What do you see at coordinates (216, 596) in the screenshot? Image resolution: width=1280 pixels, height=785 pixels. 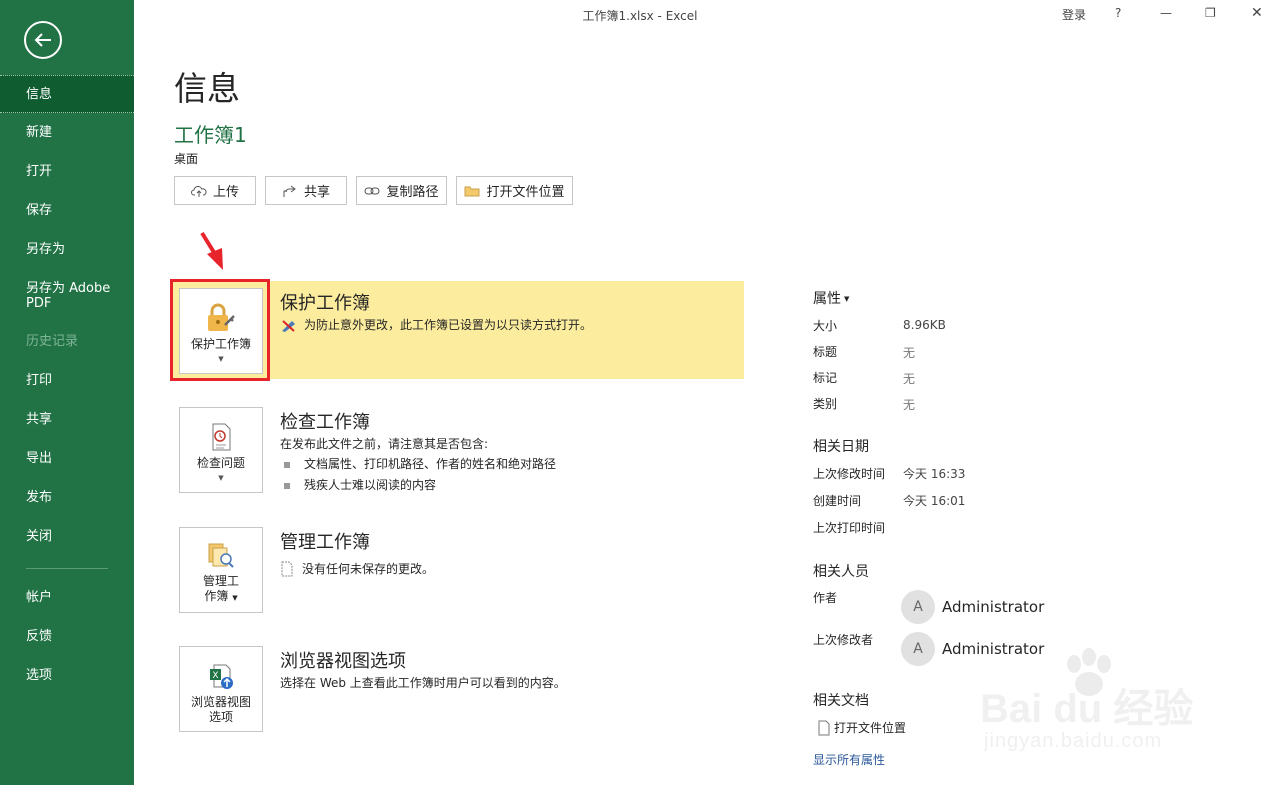 I see `manage-tile-label-2: 作簿` at bounding box center [216, 596].